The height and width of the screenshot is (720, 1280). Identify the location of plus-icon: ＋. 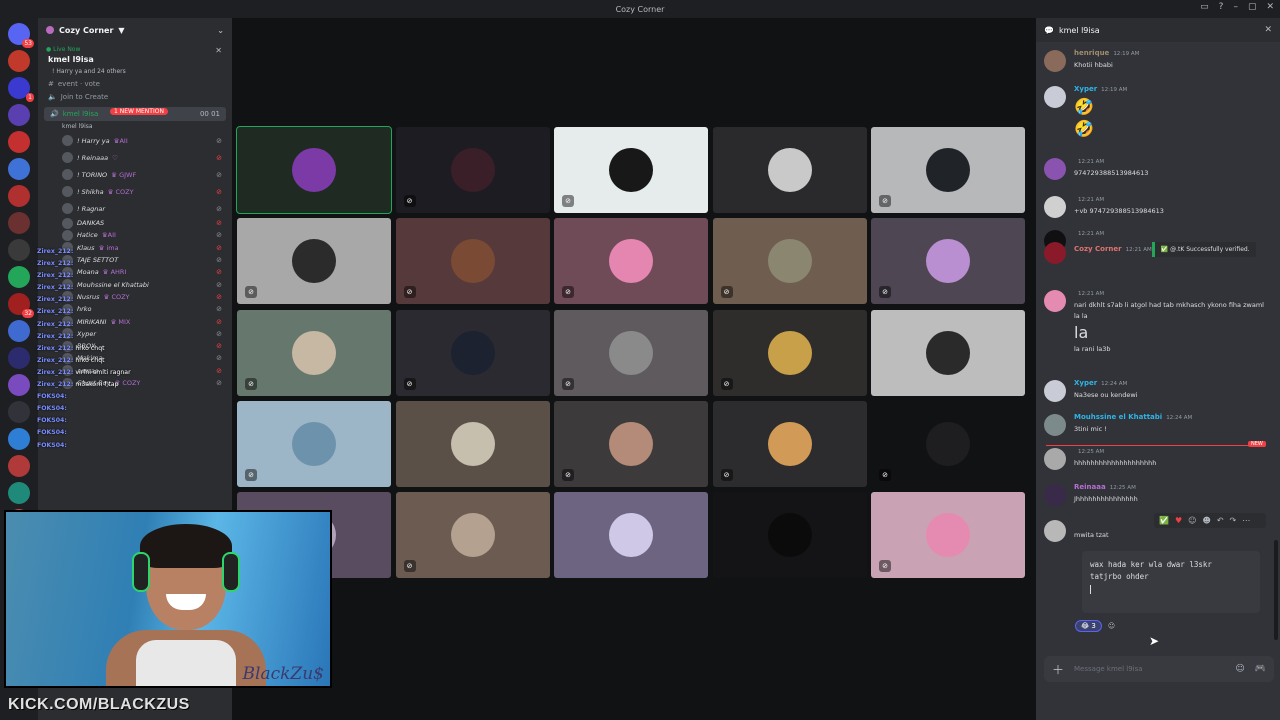
(1058, 669).